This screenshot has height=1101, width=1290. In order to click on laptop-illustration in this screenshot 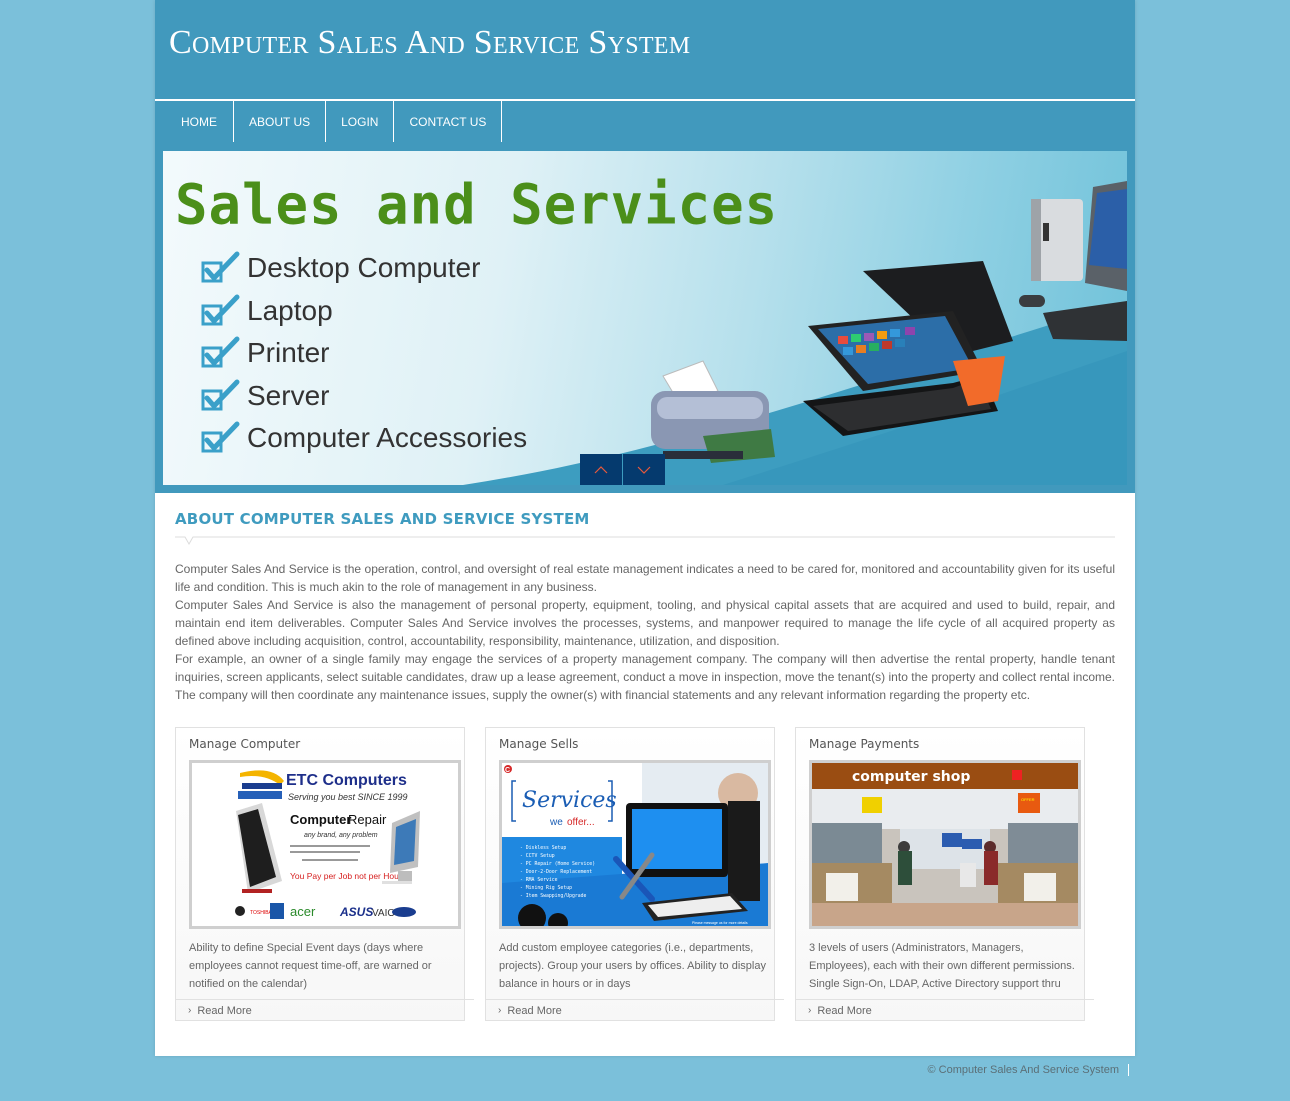, I will do `click(908, 348)`.